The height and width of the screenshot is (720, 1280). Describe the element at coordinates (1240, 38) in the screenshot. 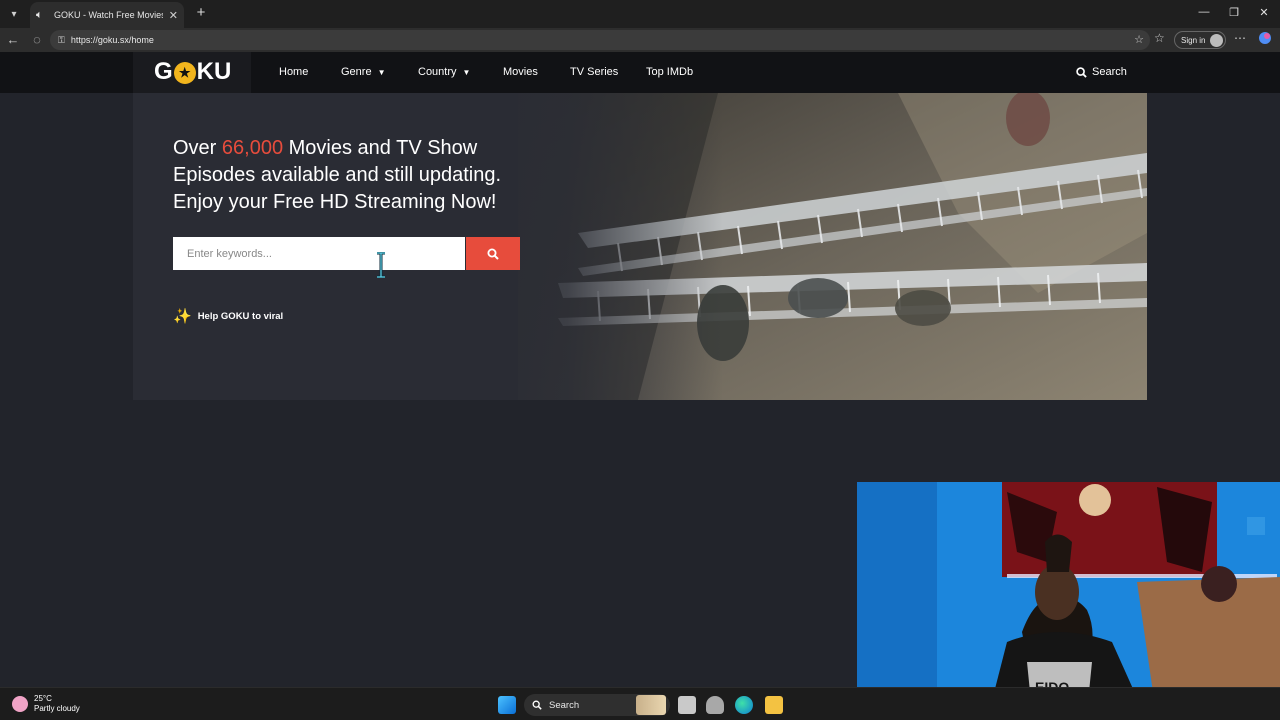

I see `more-menu-icon: ⋯` at that location.